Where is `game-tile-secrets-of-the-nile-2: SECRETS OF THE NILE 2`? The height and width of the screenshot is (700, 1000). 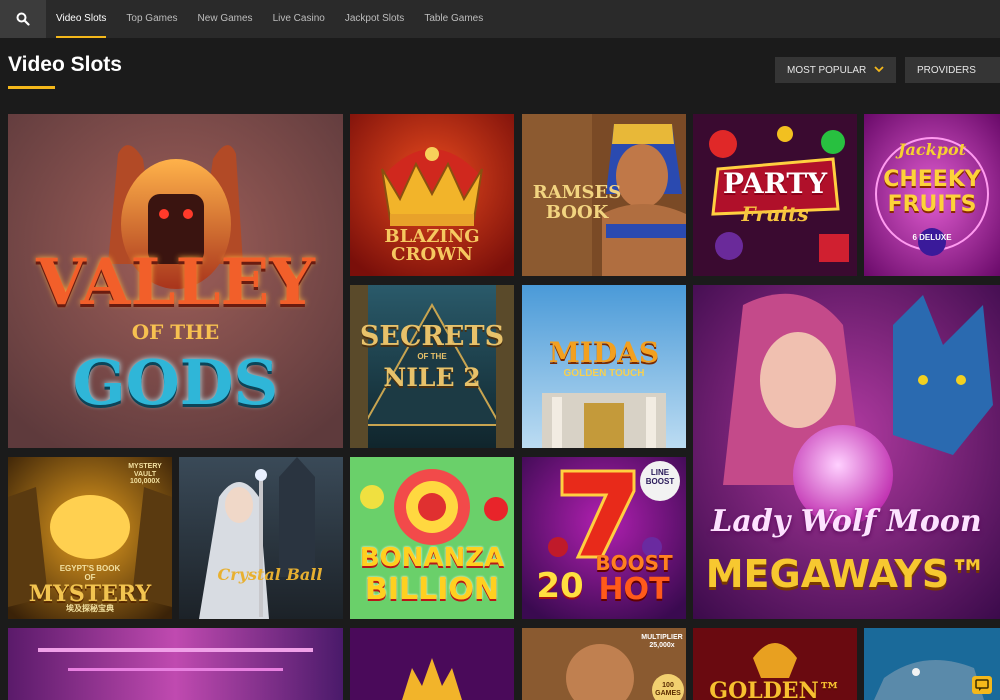
game-tile-secrets-of-the-nile-2: SECRETS OF THE NILE 2 is located at coordinates (432, 366).